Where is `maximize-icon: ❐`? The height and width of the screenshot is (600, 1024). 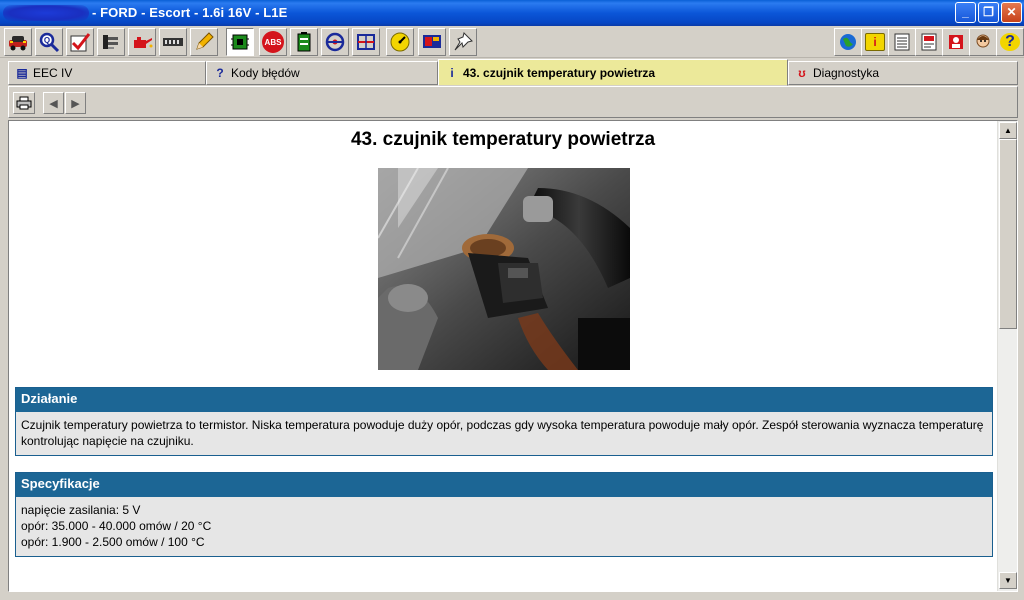
maximize-icon: ❐ is located at coordinates (988, 12).